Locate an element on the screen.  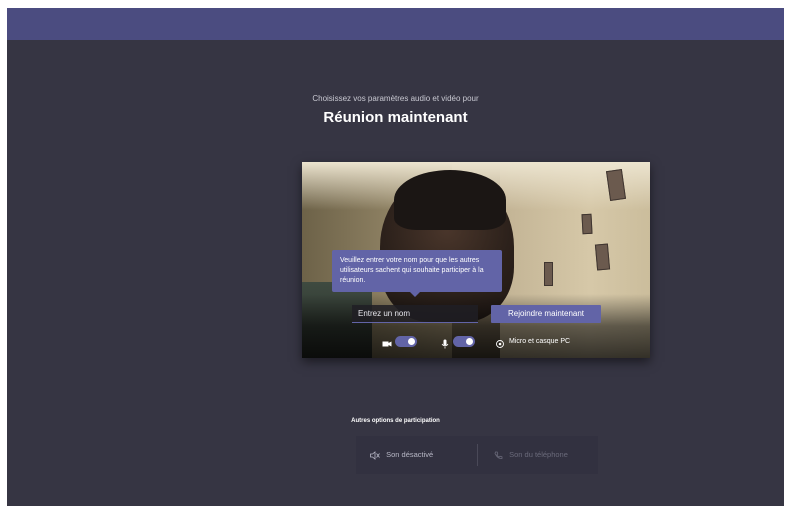
mic-icon is located at coordinates (445, 342).